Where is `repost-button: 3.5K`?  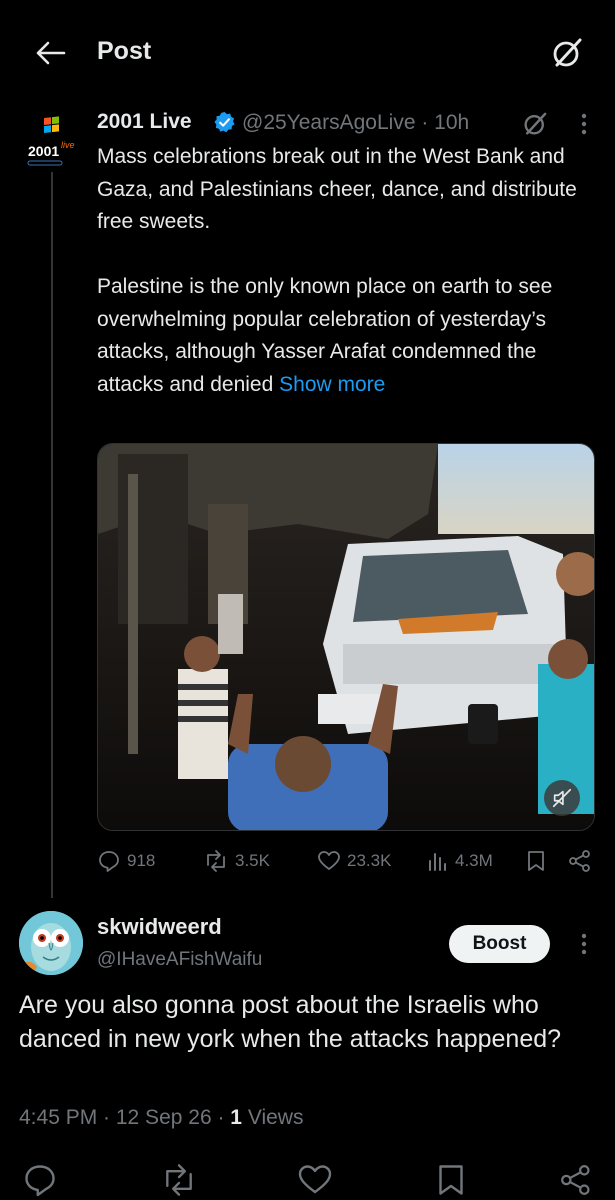 repost-button: 3.5K is located at coordinates (236, 861).